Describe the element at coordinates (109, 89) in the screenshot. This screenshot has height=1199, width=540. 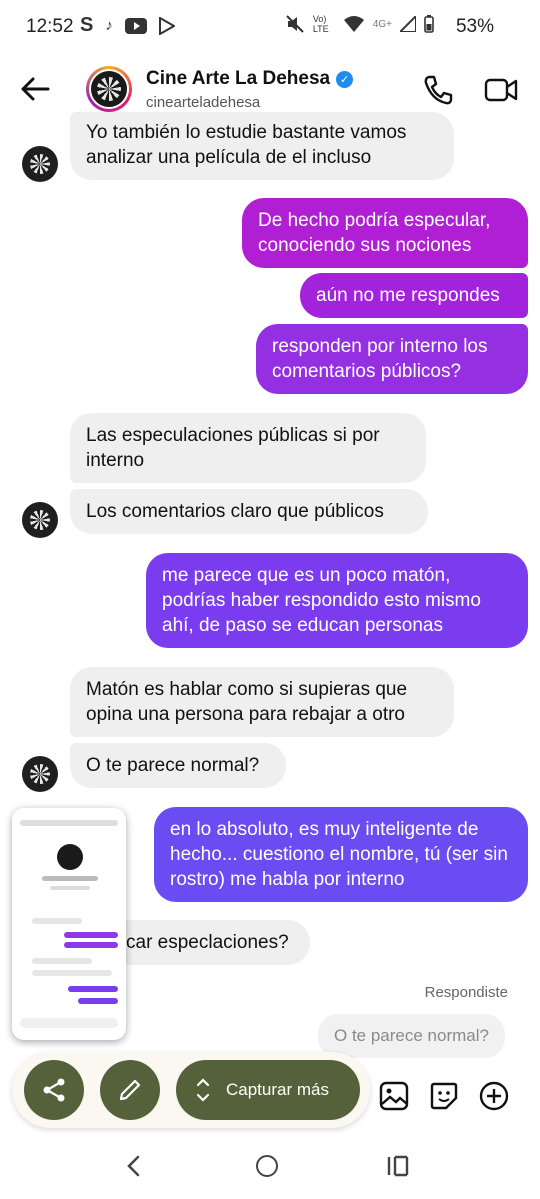
I see `profile-avatar` at that location.